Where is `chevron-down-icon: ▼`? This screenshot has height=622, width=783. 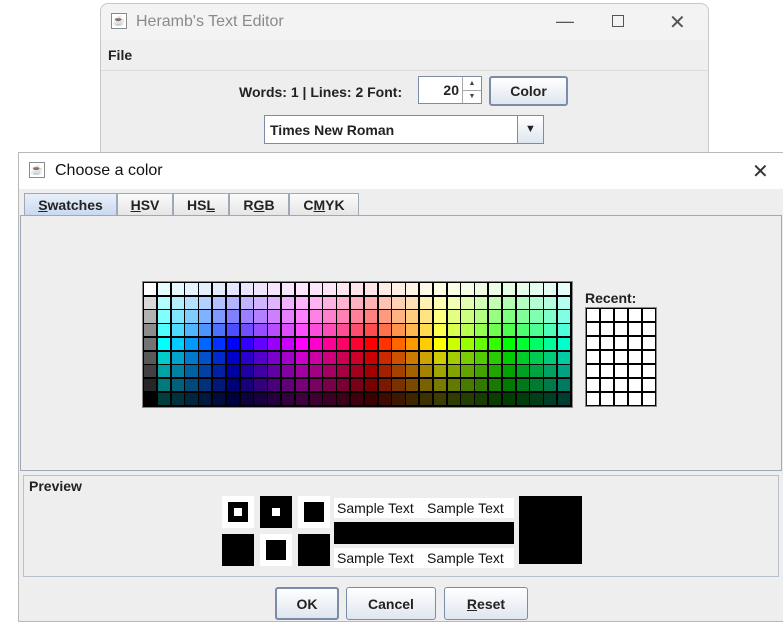
chevron-down-icon: ▼ is located at coordinates (530, 129).